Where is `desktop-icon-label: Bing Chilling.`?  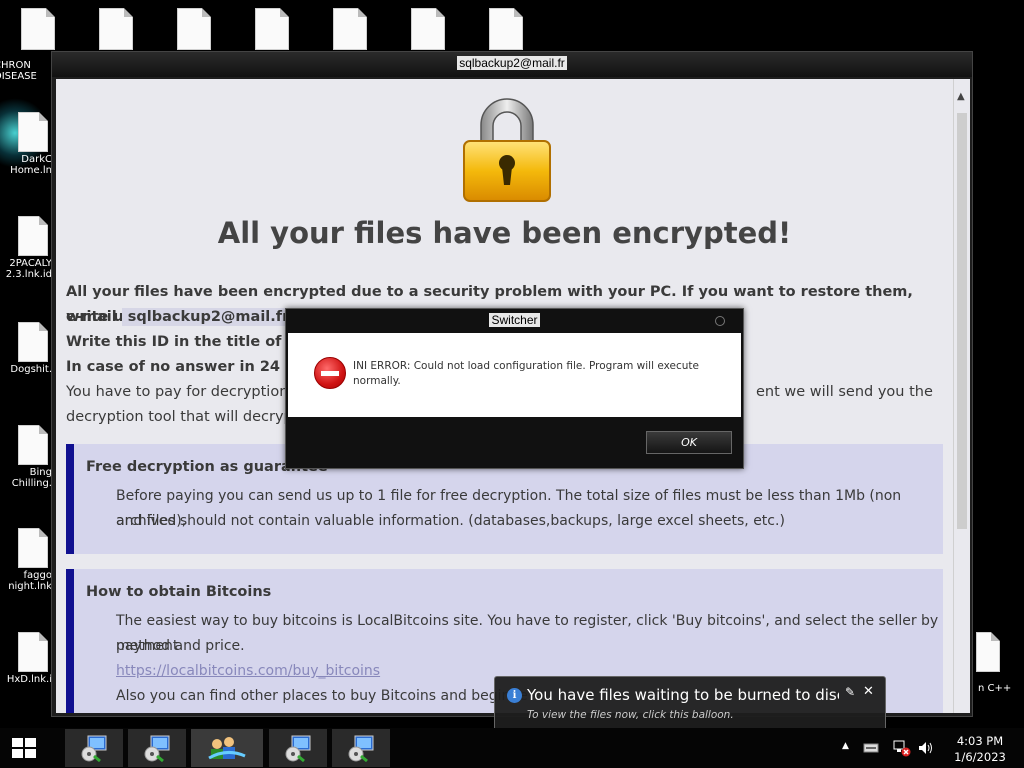
desktop-icon-label: Bing Chilling. is located at coordinates (31, 478).